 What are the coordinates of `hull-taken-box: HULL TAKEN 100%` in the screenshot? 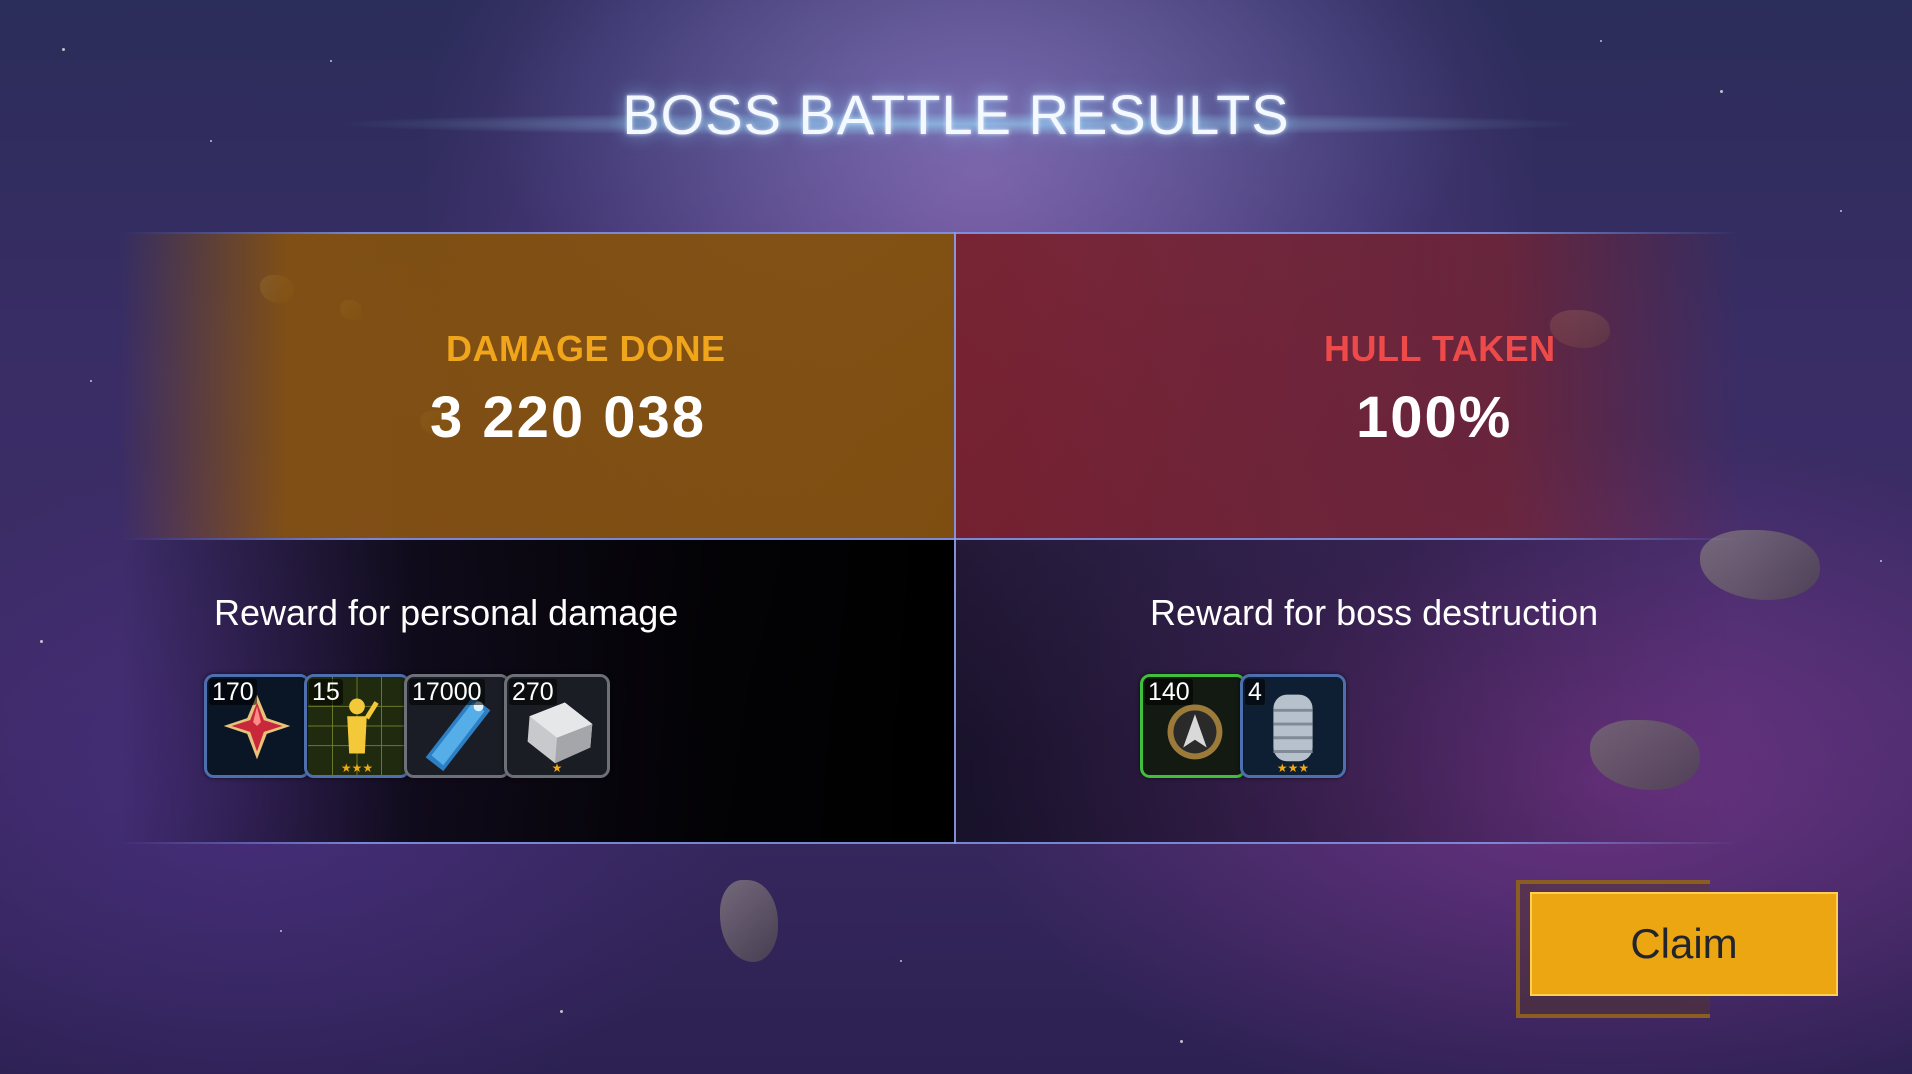 It's located at (1348, 386).